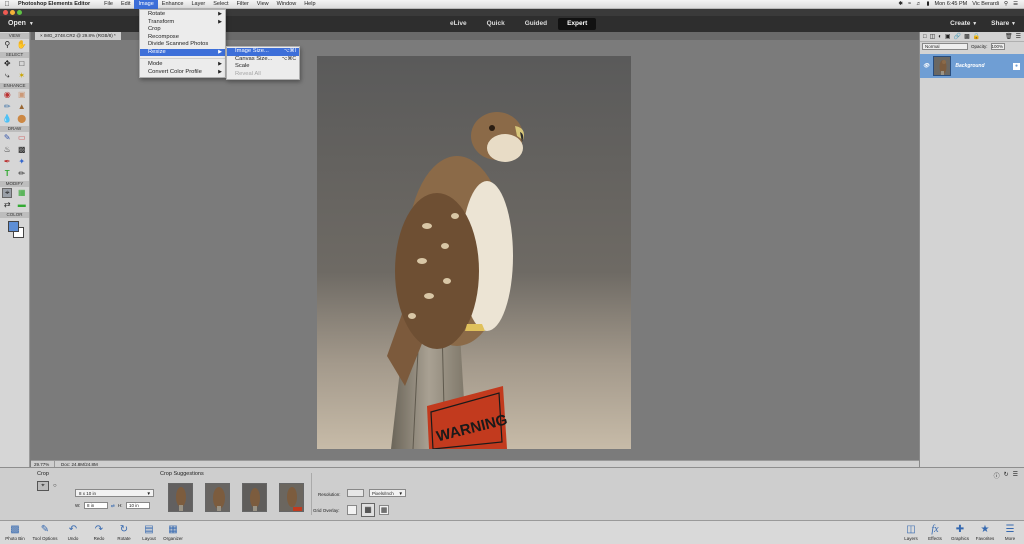  I want to click on menu-select: Select, so click(220, 4).